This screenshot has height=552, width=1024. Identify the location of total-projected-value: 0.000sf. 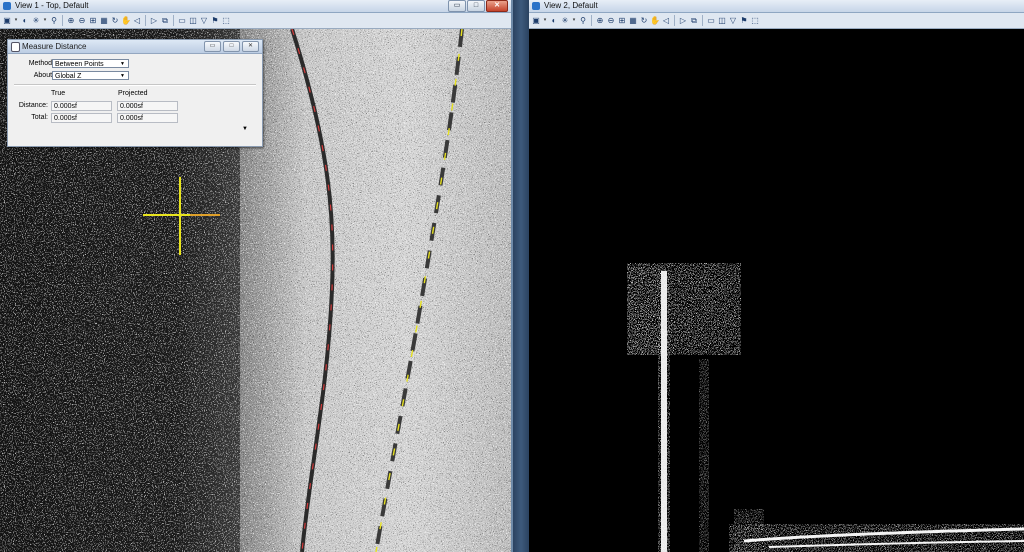
(147, 118).